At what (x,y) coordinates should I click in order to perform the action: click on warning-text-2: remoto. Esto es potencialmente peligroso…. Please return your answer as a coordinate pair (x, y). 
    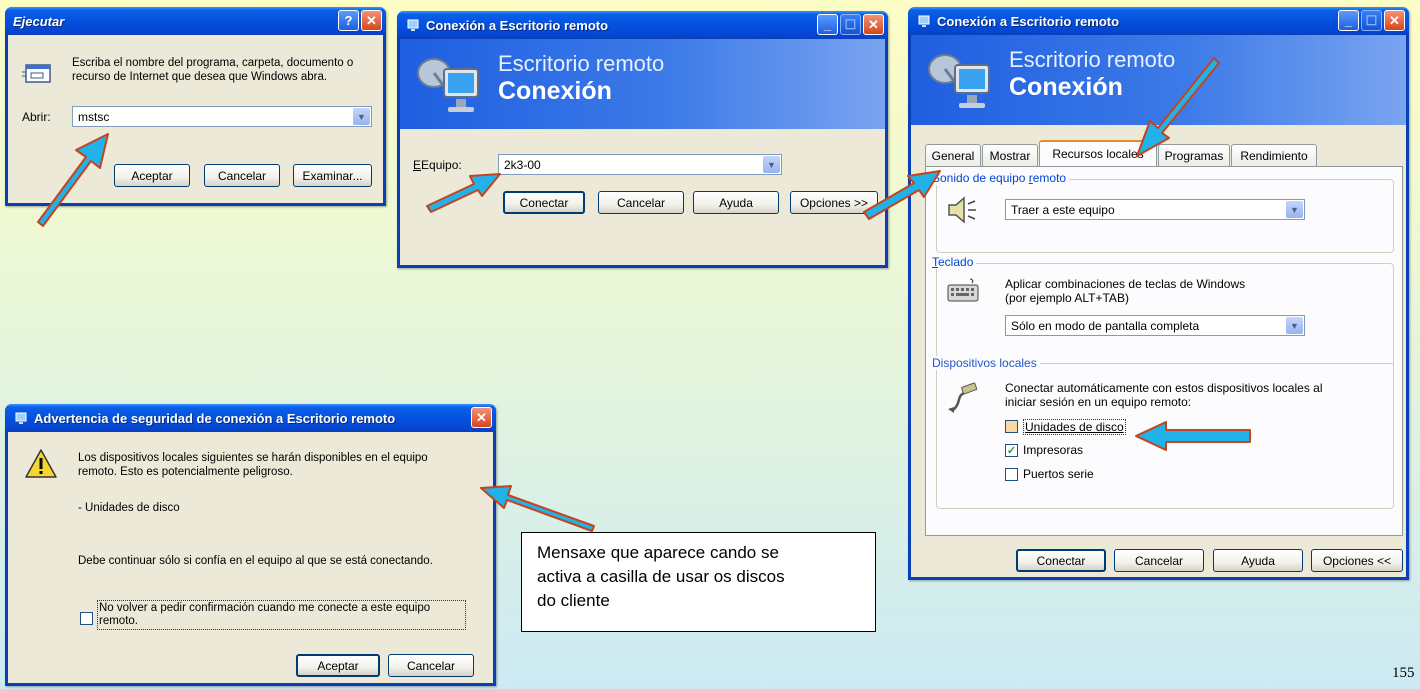
    Looking at the image, I should click on (185, 472).